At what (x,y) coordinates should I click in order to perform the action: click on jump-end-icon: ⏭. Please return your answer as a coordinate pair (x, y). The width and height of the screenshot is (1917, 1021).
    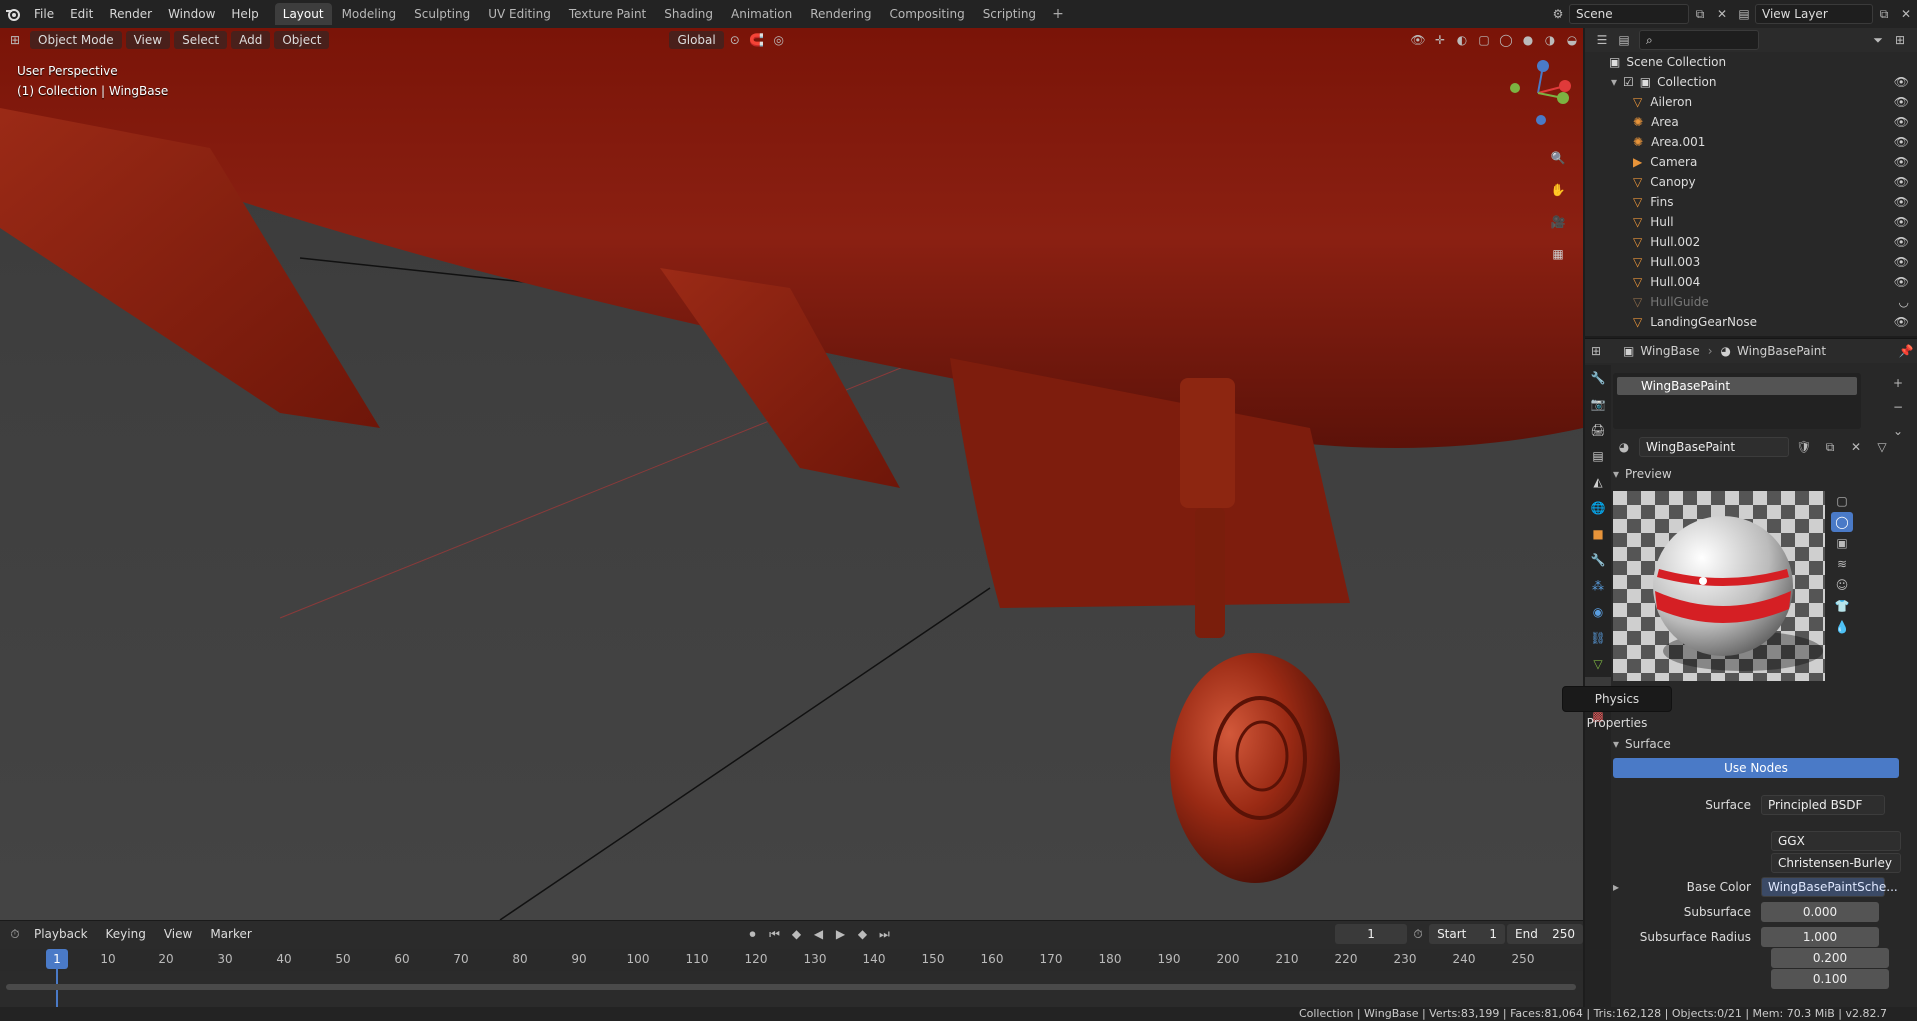
    Looking at the image, I should click on (884, 934).